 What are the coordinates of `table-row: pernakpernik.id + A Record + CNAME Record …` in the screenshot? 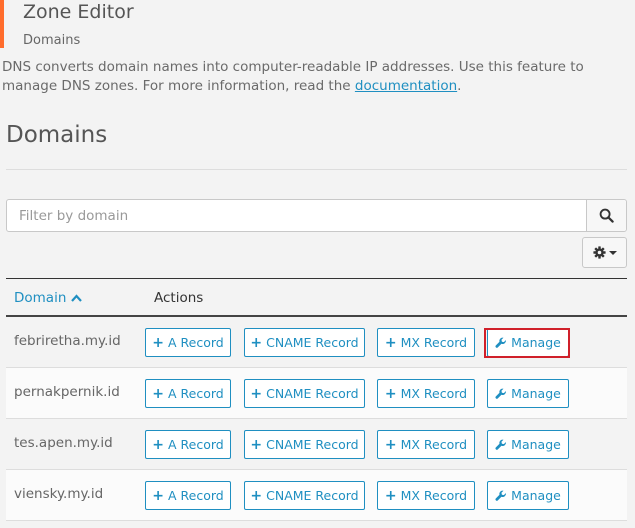 It's located at (316, 393).